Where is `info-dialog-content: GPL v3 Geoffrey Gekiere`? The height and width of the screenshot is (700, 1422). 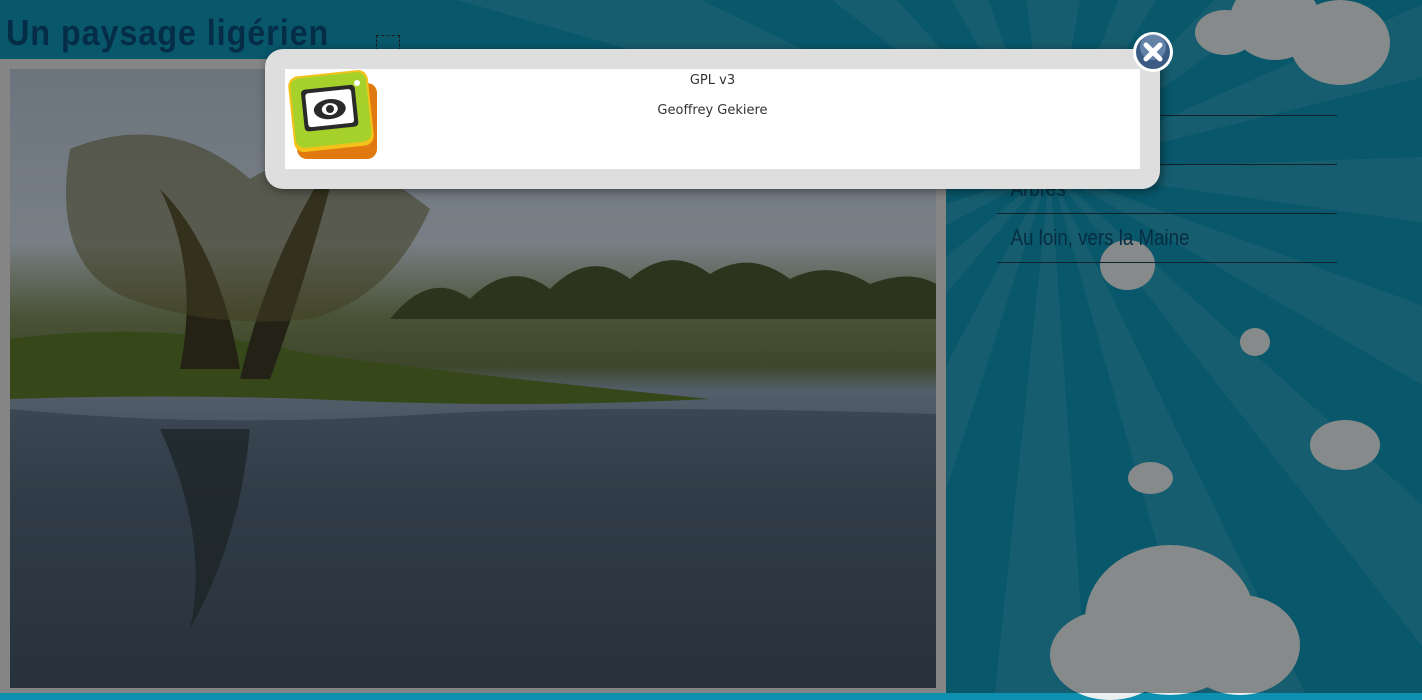
info-dialog-content: GPL v3 Geoffrey Gekiere is located at coordinates (712, 119).